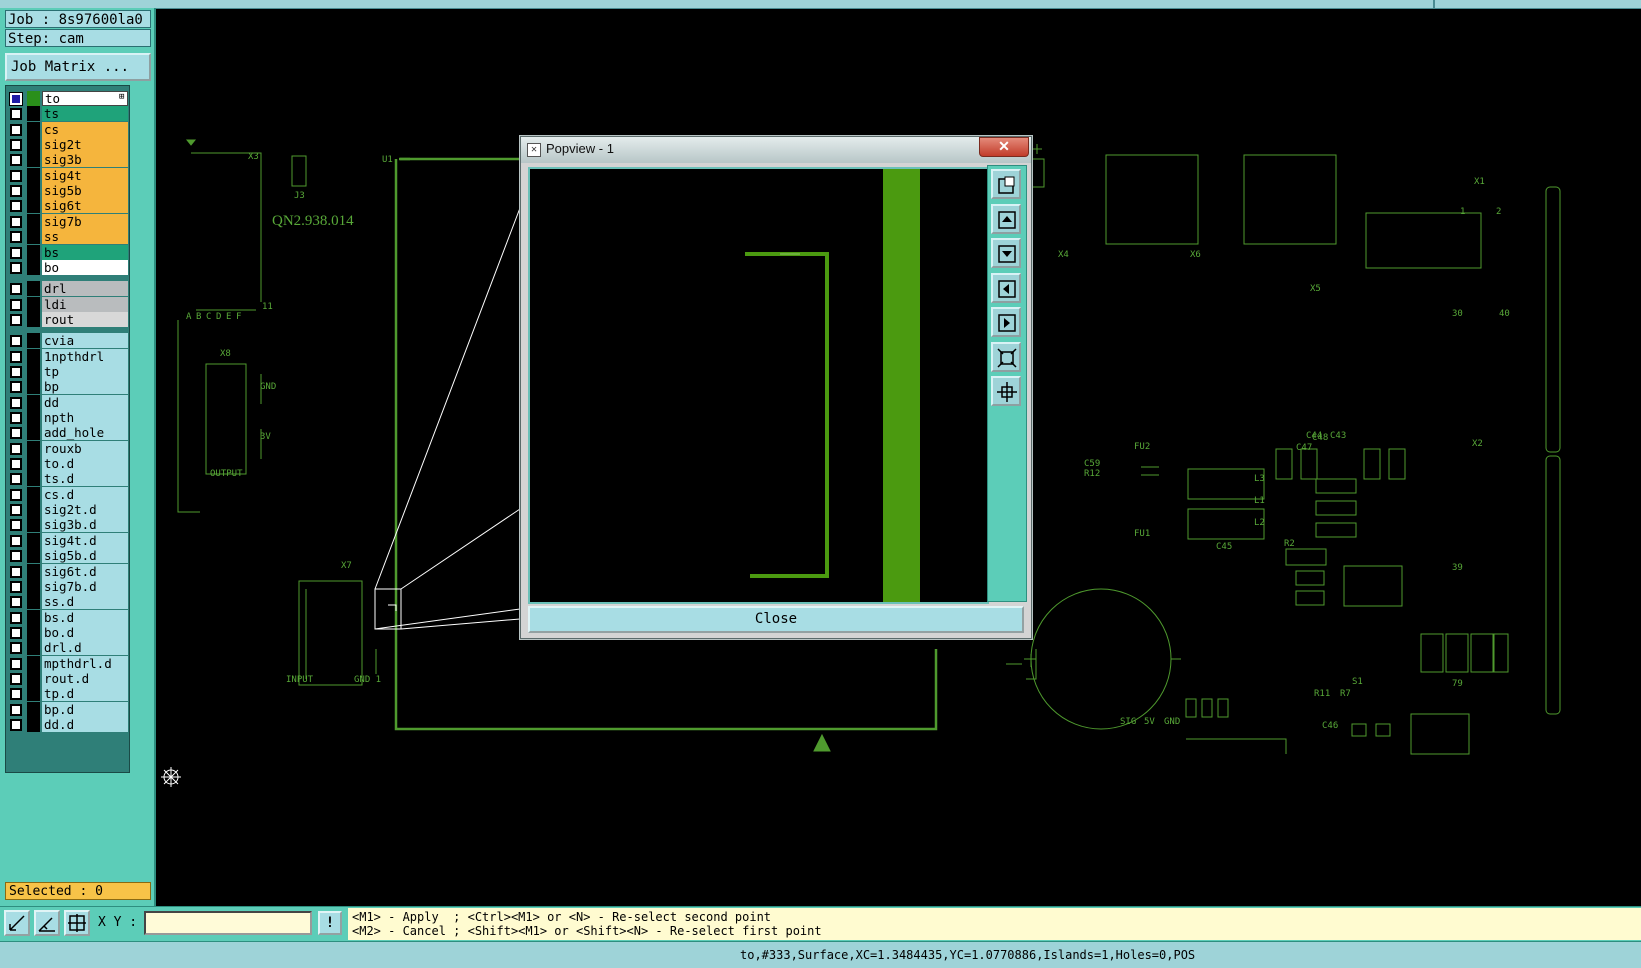  I want to click on layer-row-to-d: to.d, so click(67, 464).